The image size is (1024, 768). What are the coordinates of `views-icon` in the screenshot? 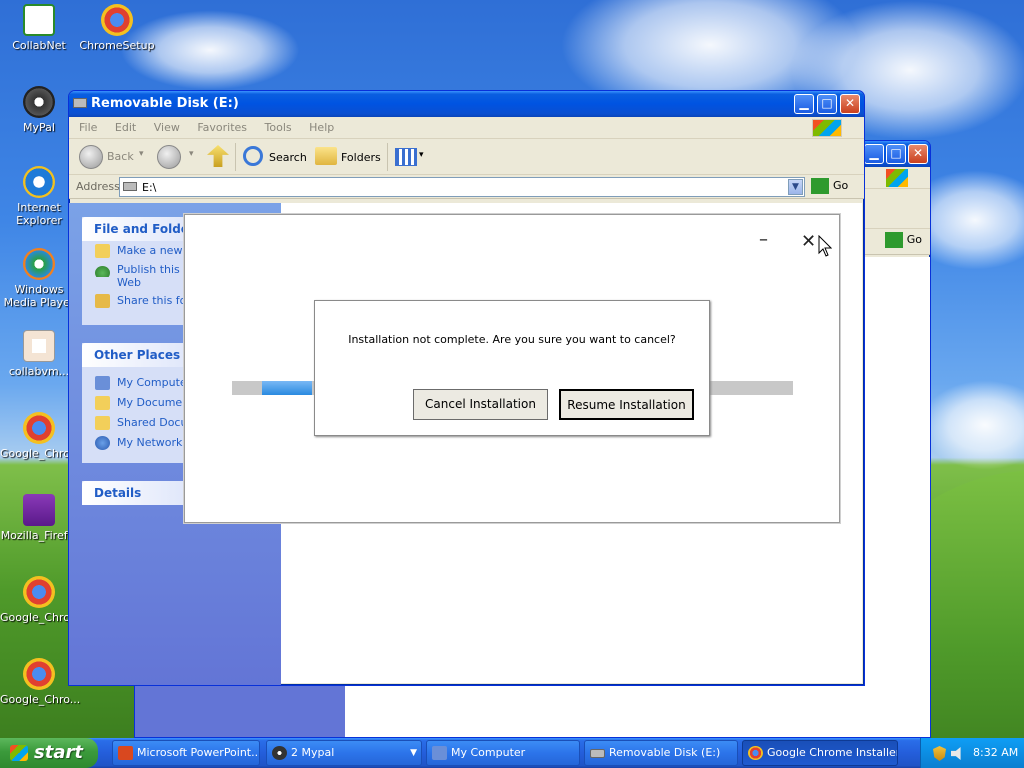 It's located at (406, 157).